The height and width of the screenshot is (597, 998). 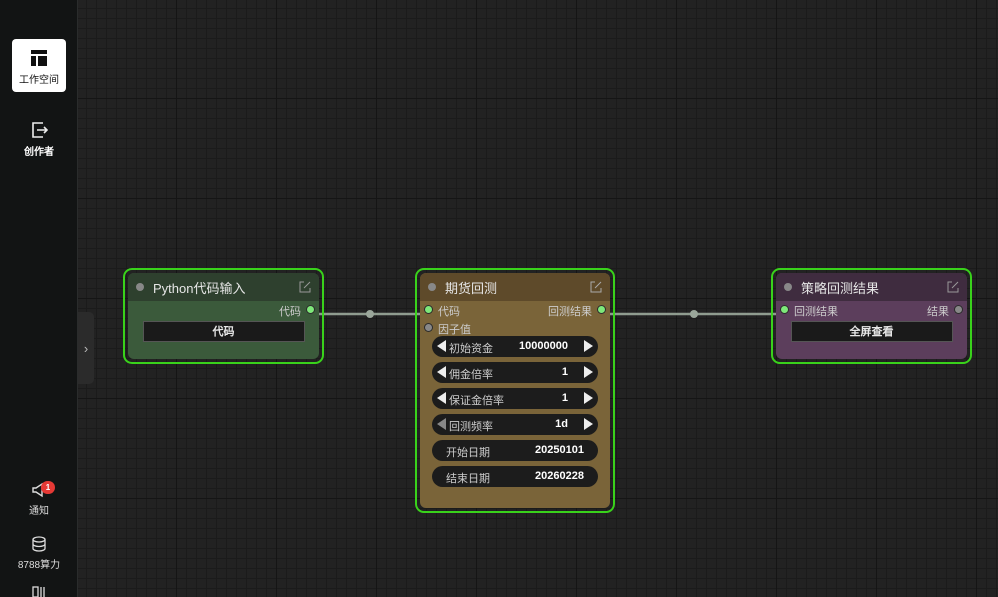 I want to click on output-label: 代码, so click(x=290, y=312).